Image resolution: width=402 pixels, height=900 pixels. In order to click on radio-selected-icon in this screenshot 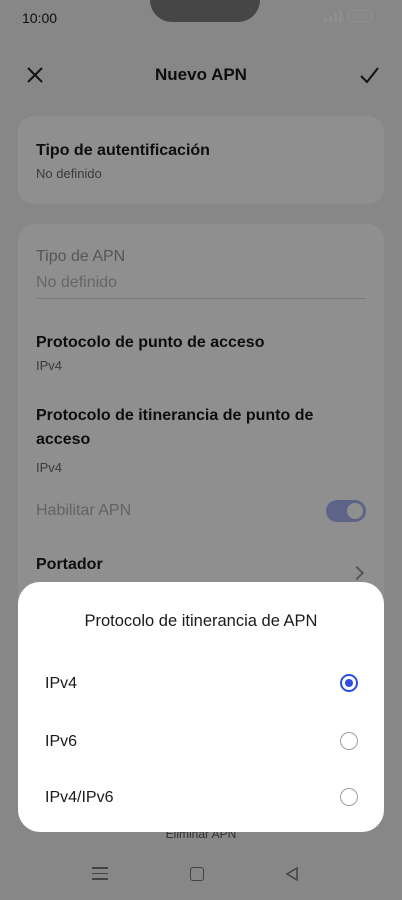, I will do `click(349, 683)`.